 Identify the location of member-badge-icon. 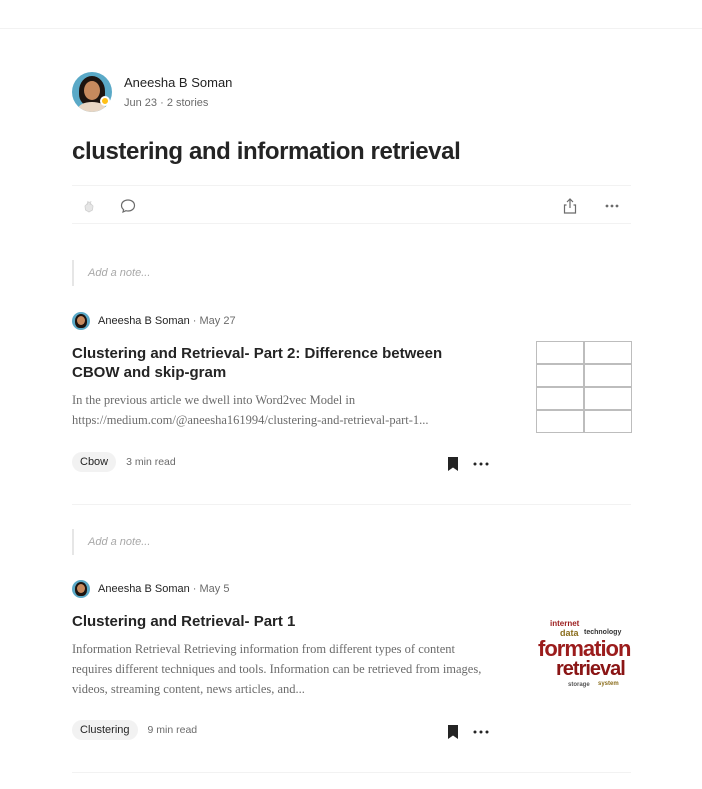
(105, 101).